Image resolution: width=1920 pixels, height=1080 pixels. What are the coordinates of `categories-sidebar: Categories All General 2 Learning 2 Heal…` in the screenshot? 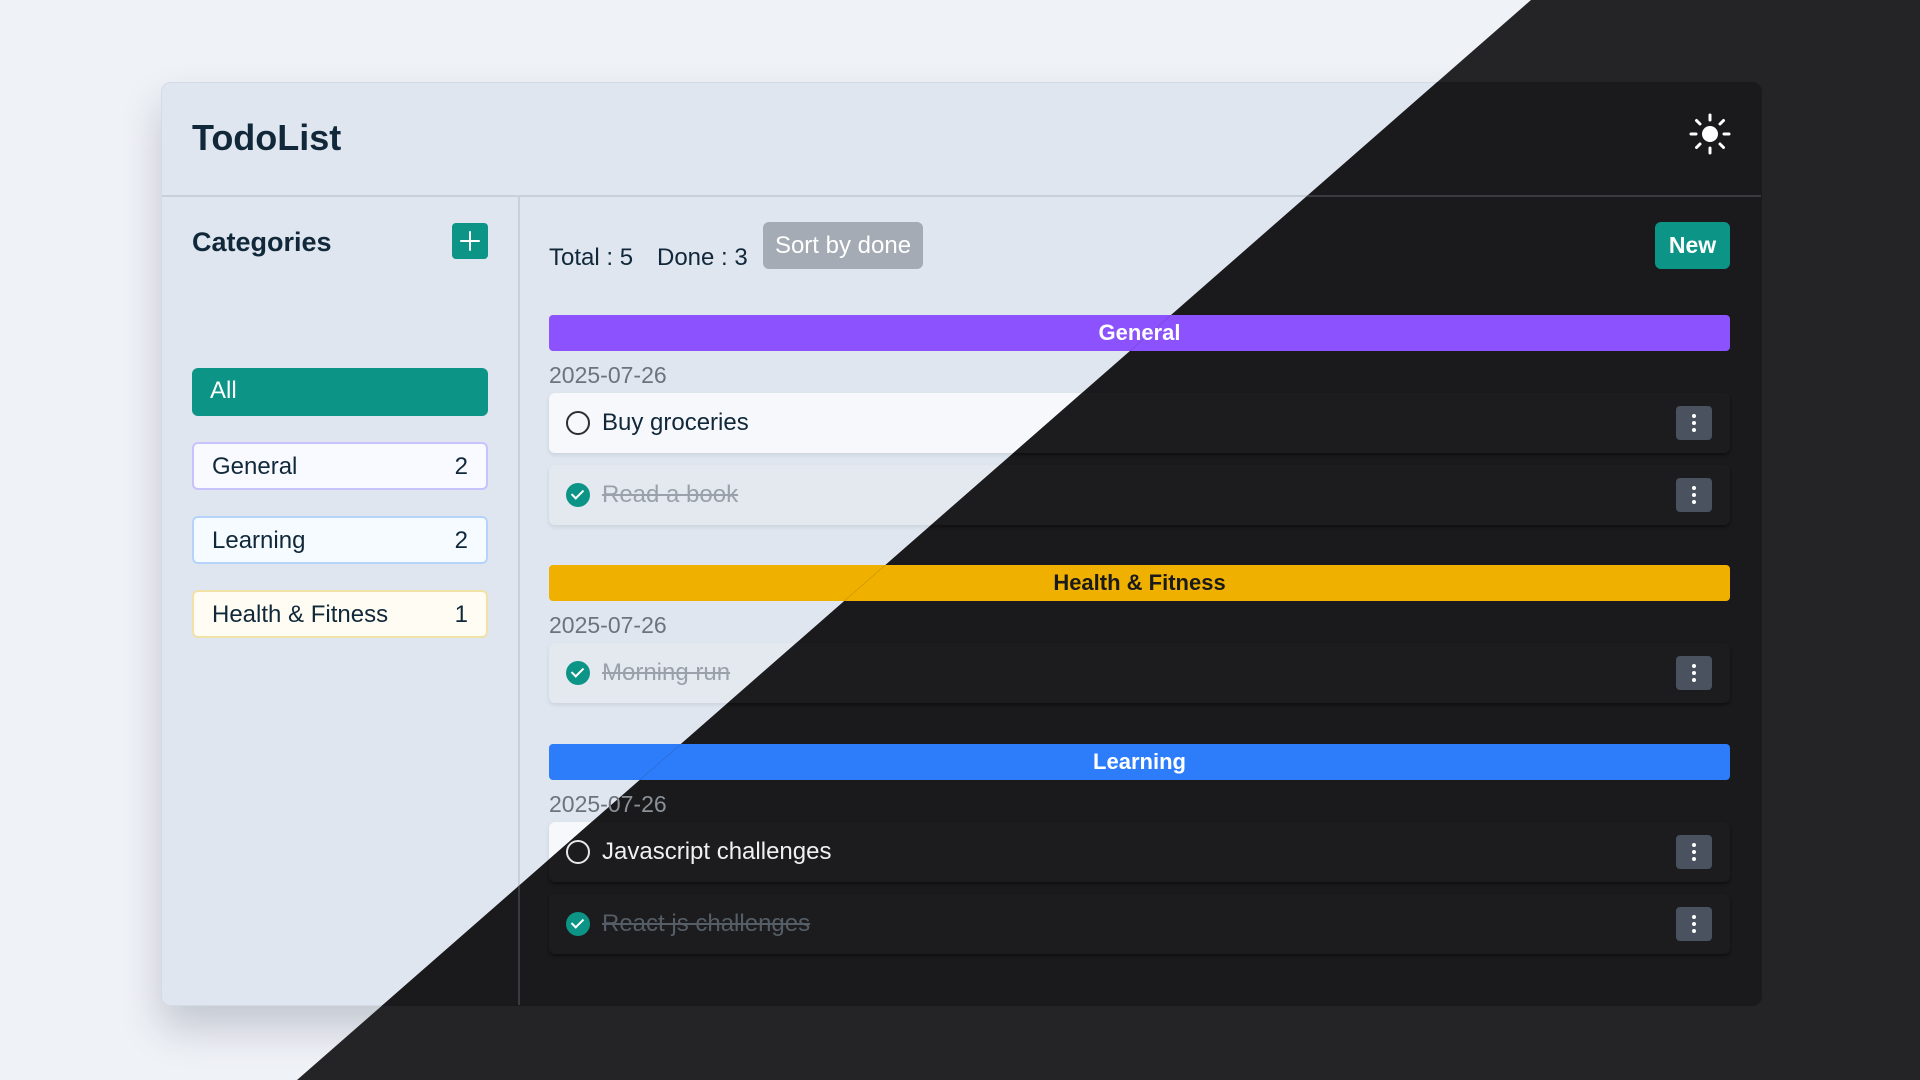 It's located at (341, 601).